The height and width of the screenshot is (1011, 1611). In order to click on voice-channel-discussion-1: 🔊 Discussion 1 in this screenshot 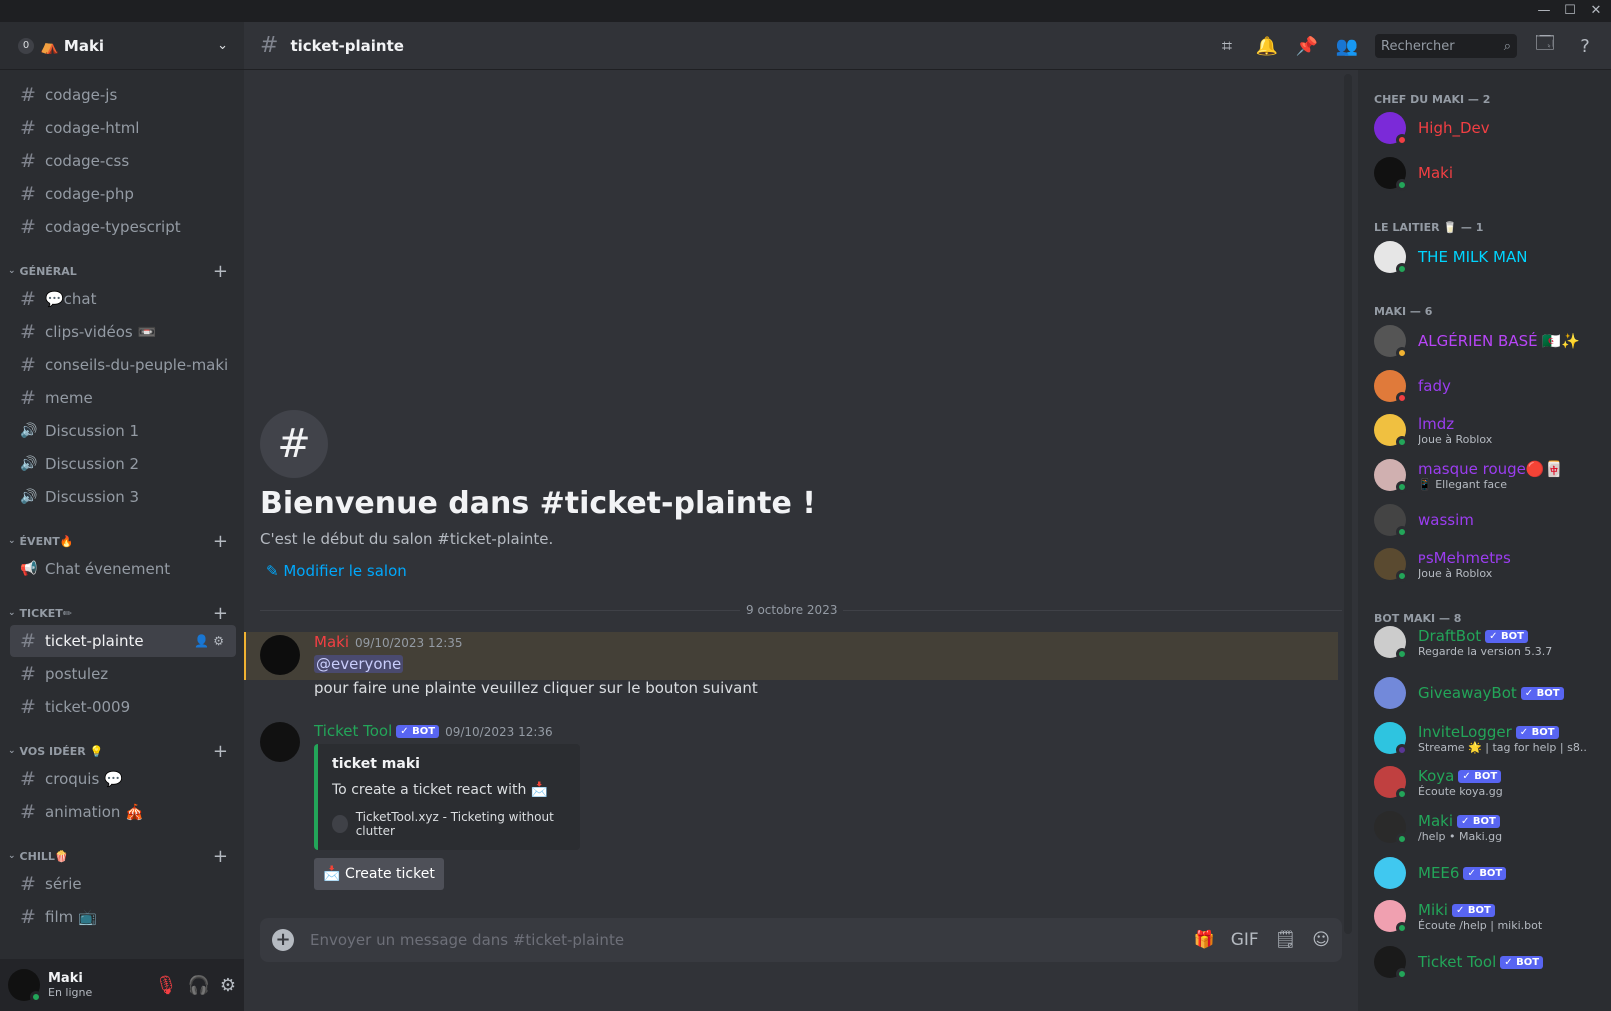, I will do `click(123, 431)`.